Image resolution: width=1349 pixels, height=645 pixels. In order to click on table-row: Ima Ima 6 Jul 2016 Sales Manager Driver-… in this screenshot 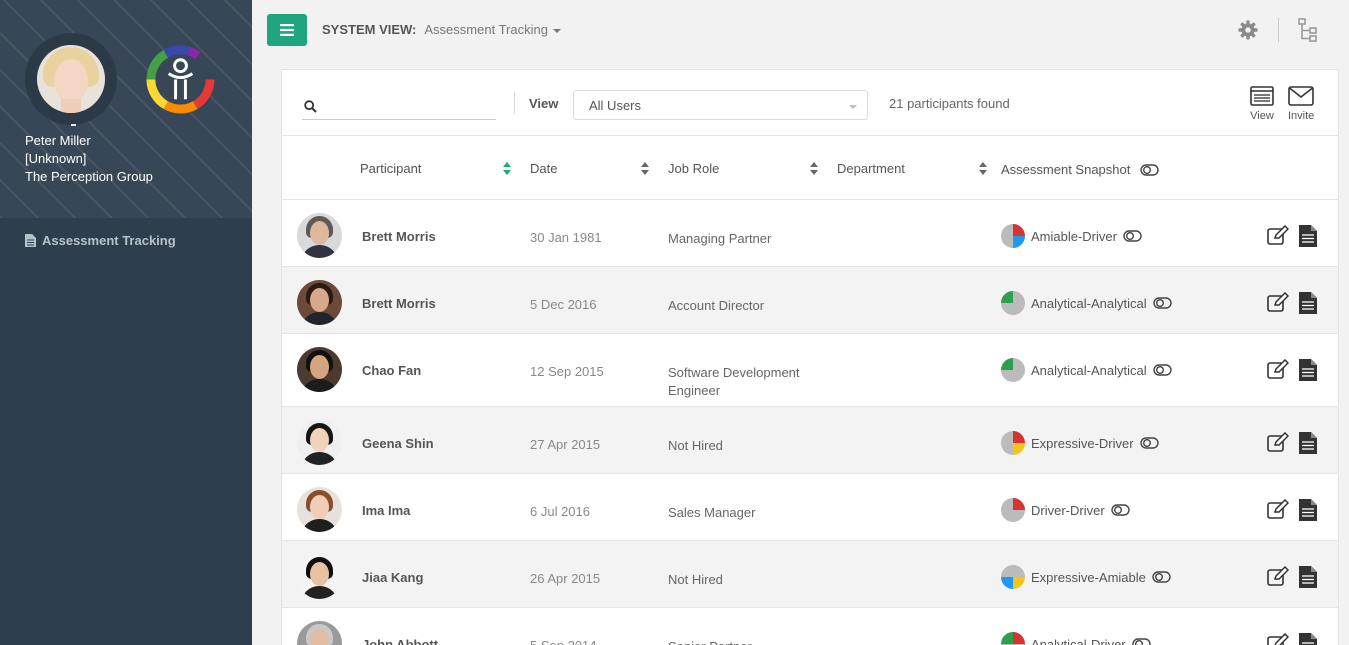, I will do `click(810, 507)`.